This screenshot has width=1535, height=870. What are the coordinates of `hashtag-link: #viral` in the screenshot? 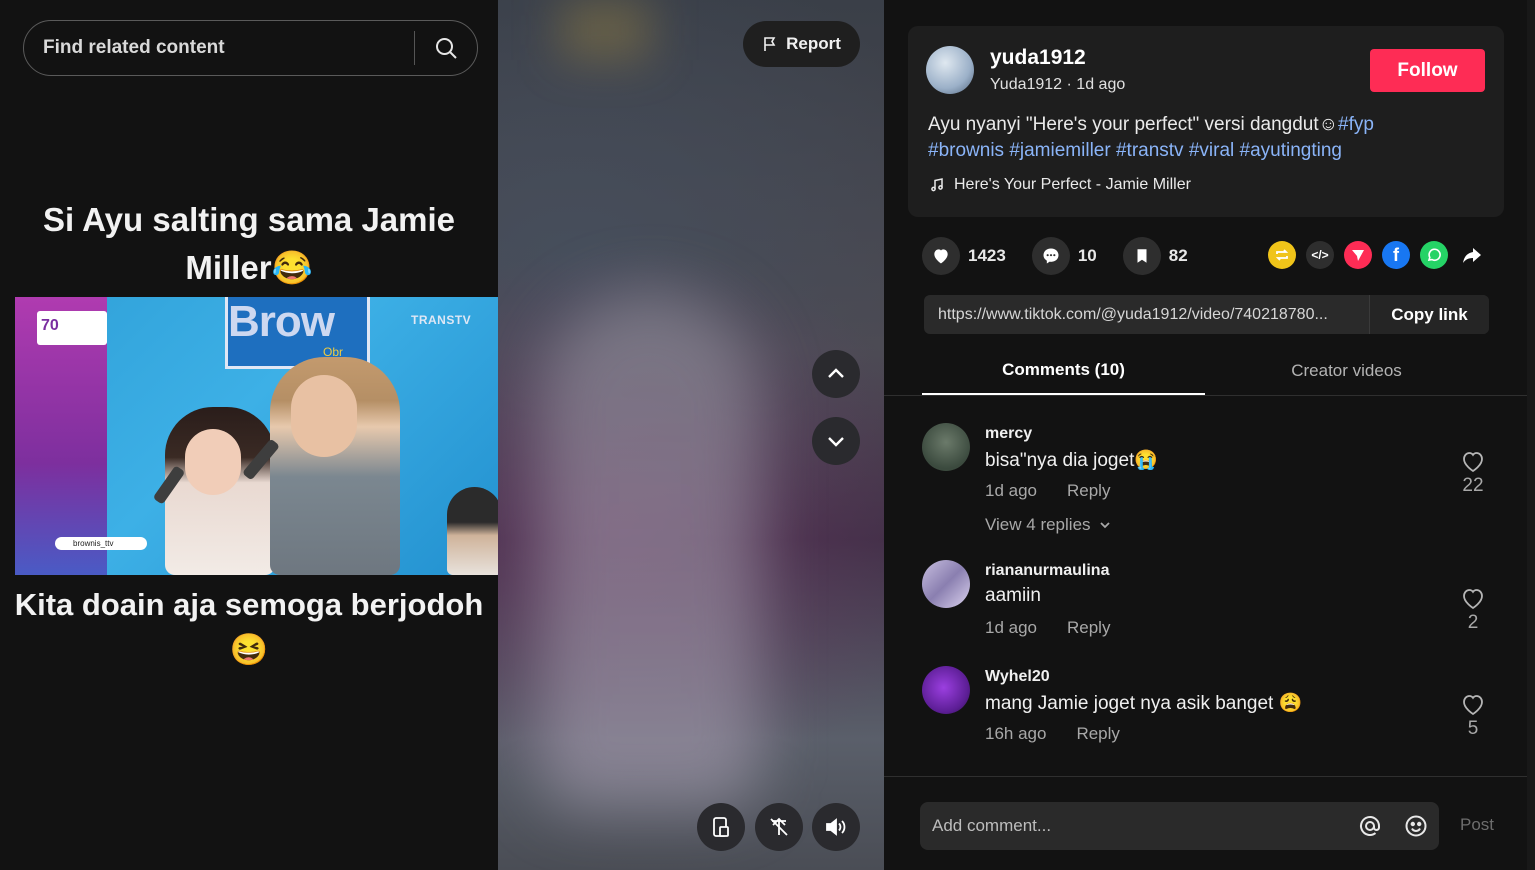 It's located at (1211, 150).